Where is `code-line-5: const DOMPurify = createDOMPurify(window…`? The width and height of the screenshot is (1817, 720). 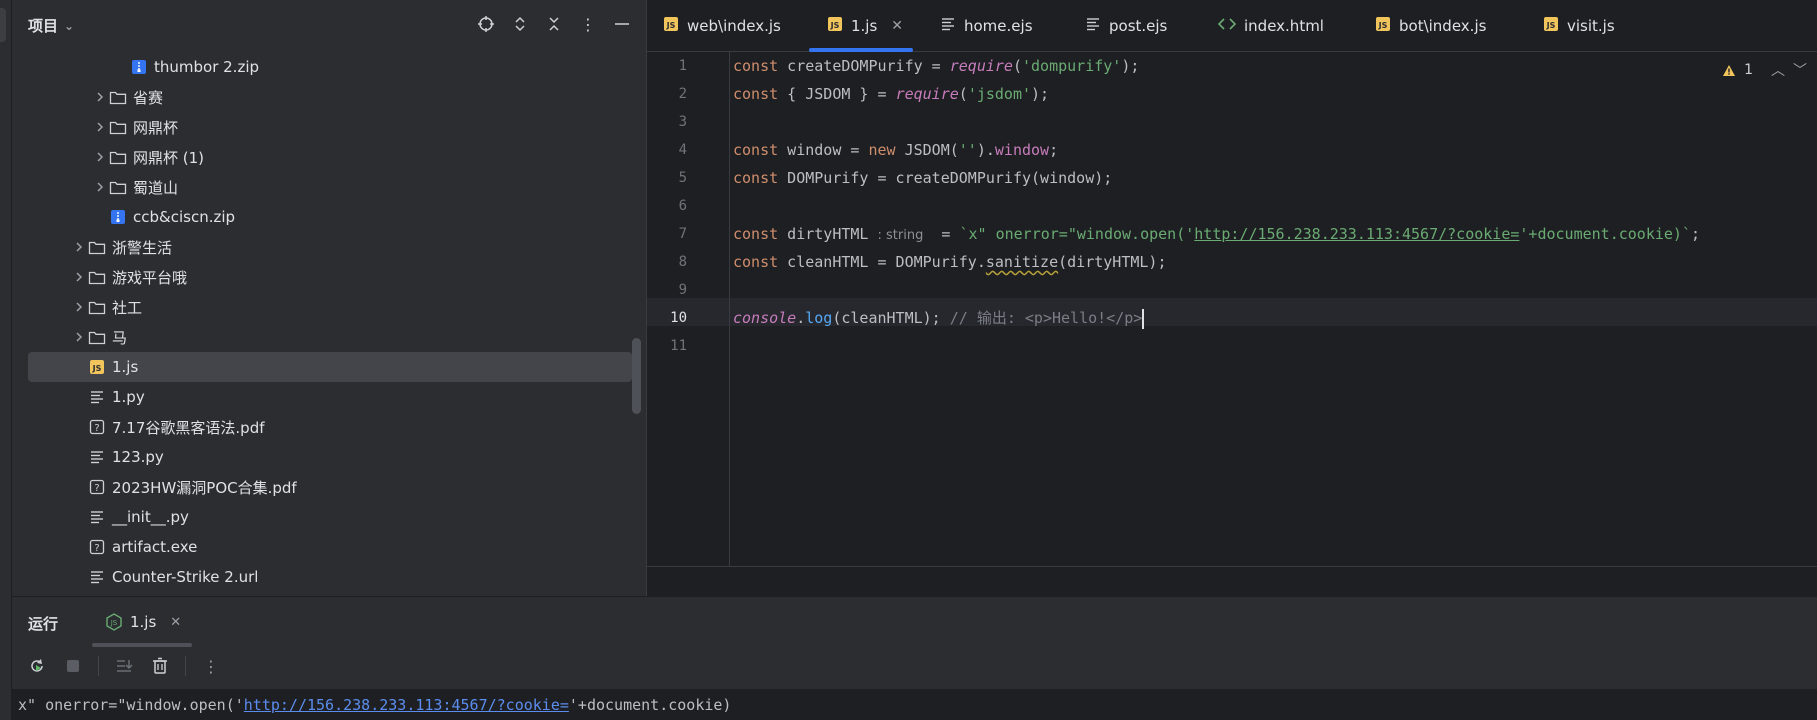
code-line-5: const DOMPurify = createDOMPurify(window… is located at coordinates (923, 178).